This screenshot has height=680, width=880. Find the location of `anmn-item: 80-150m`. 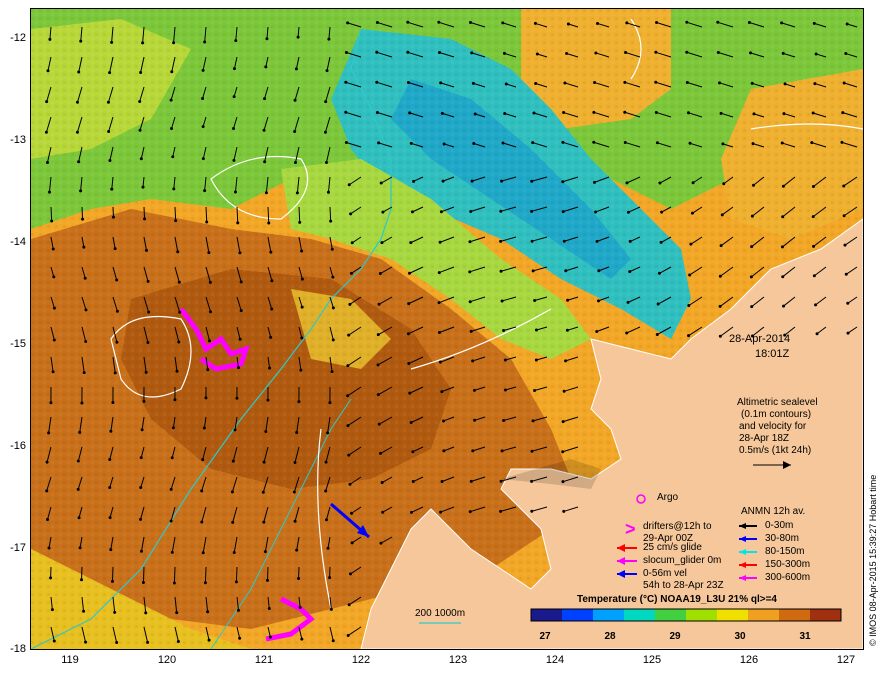

anmn-item: 80-150m is located at coordinates (785, 551).